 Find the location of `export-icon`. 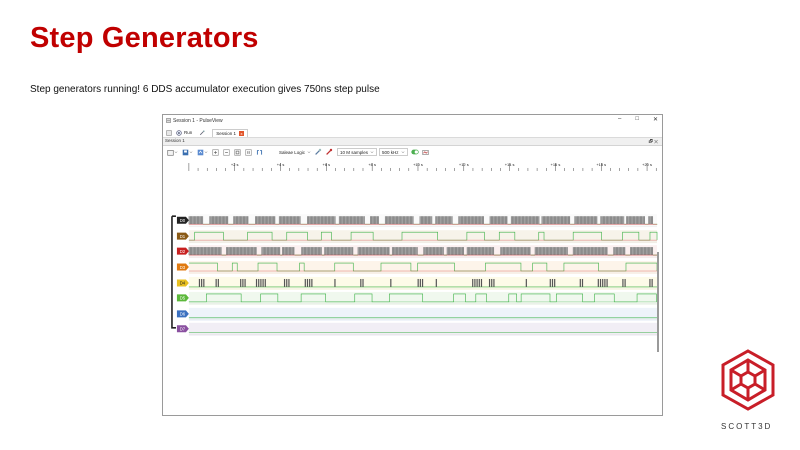

export-icon is located at coordinates (200, 152).